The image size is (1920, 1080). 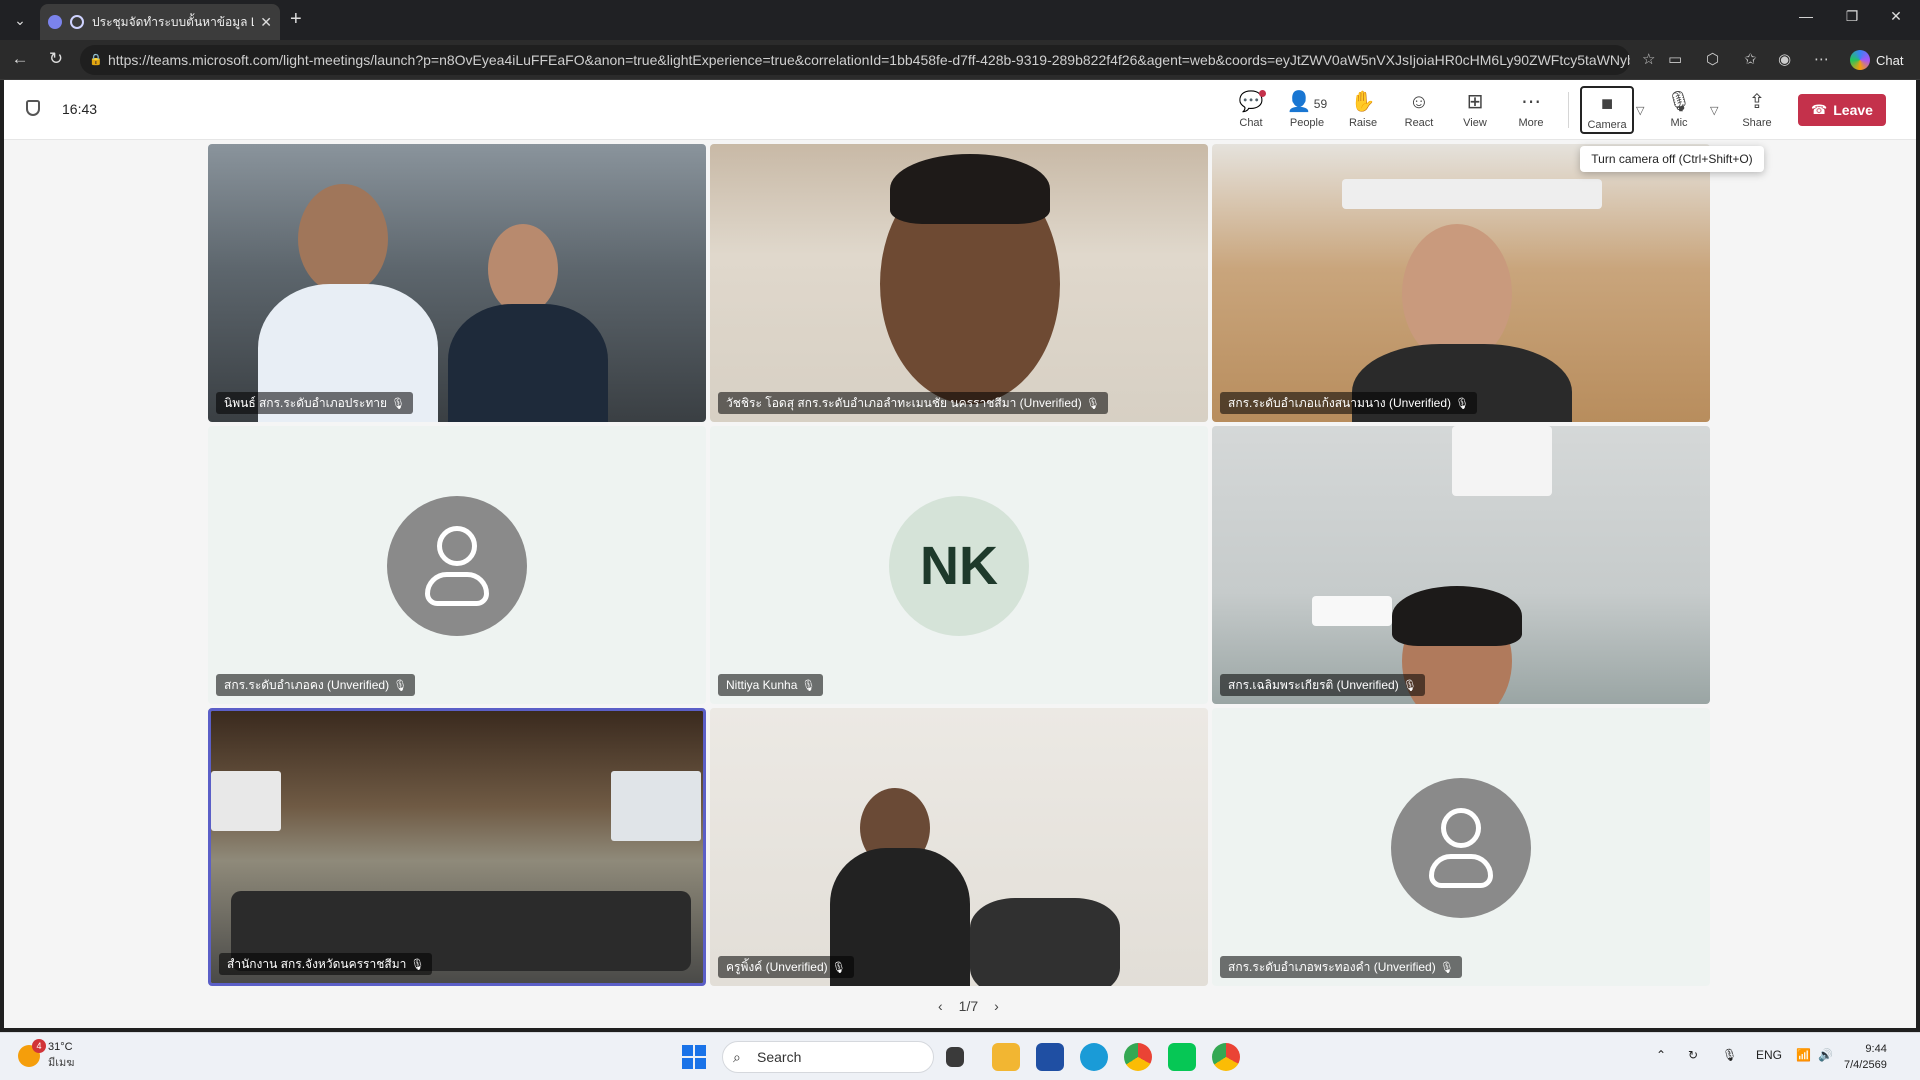 I want to click on chrome-icon, so click(x=1138, y=1057).